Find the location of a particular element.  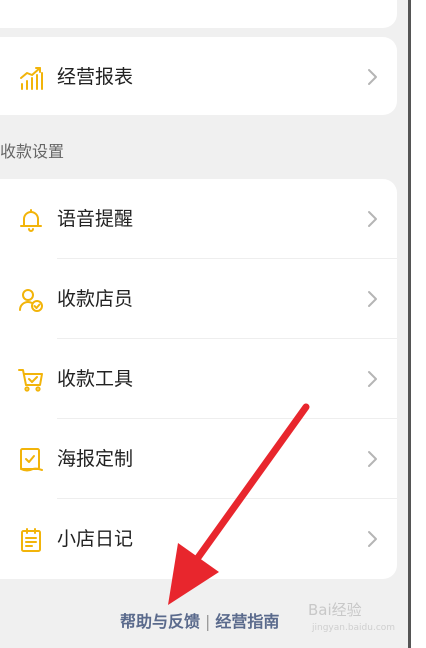

footer-links: 帮助与反馈 | 经营指南 is located at coordinates (199, 622).